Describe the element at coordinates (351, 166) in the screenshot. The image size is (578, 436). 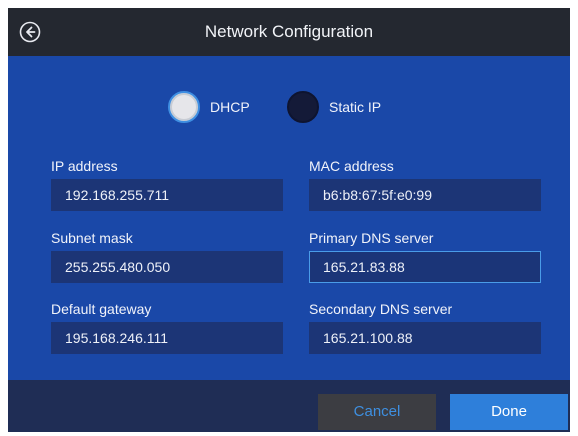
I see `mac-address-label: MAC address` at that location.